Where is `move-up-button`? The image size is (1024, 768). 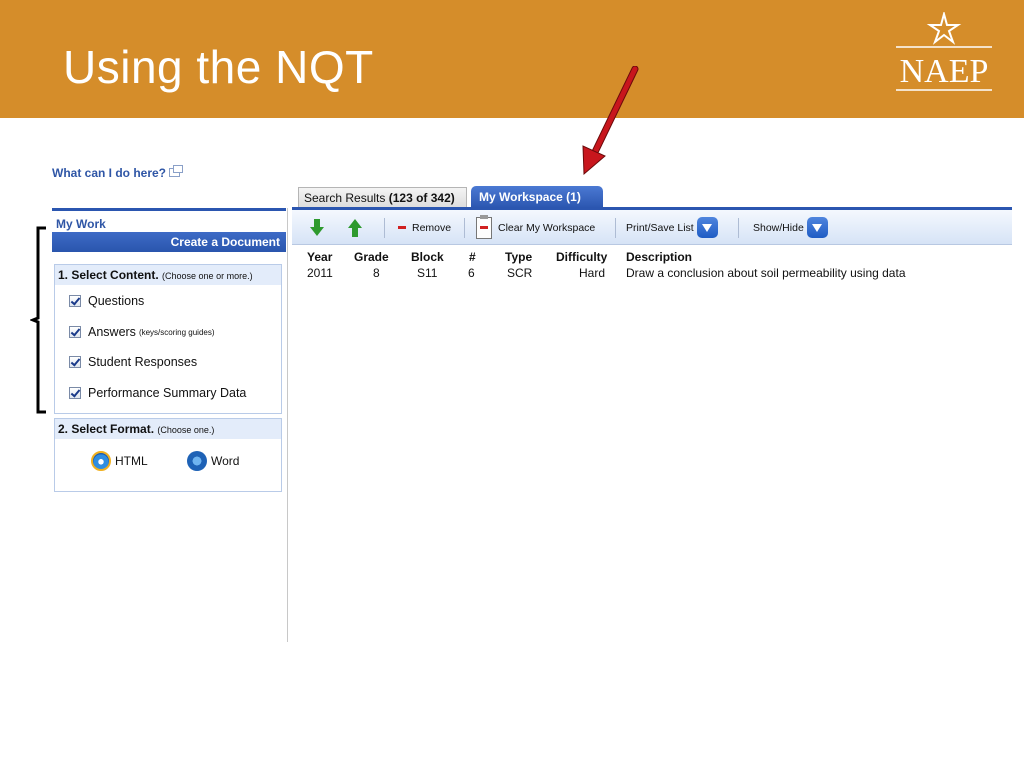
move-up-button is located at coordinates (355, 227).